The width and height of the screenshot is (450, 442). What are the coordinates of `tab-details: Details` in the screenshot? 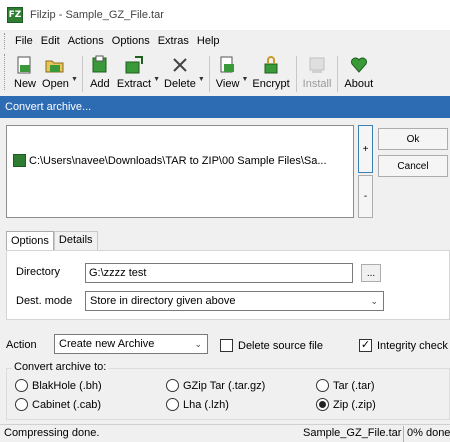 It's located at (75, 240).